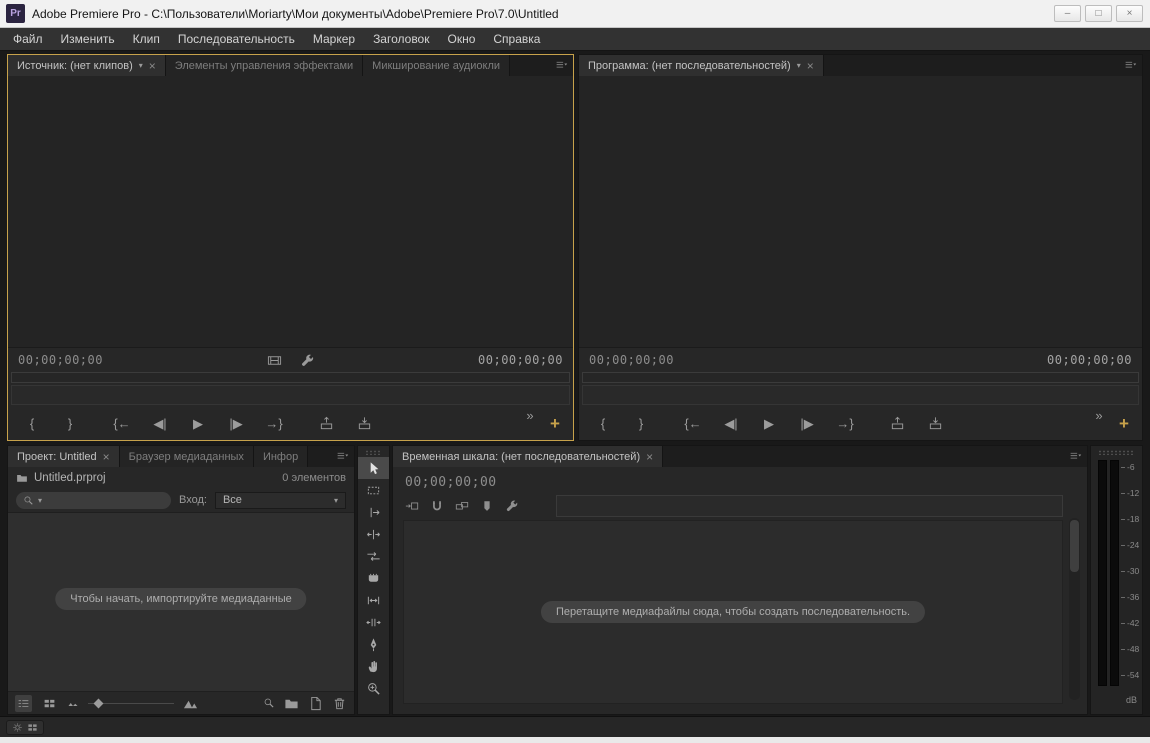 The height and width of the screenshot is (743, 1150). Describe the element at coordinates (487, 506) in the screenshot. I see `add-marker-button` at that location.